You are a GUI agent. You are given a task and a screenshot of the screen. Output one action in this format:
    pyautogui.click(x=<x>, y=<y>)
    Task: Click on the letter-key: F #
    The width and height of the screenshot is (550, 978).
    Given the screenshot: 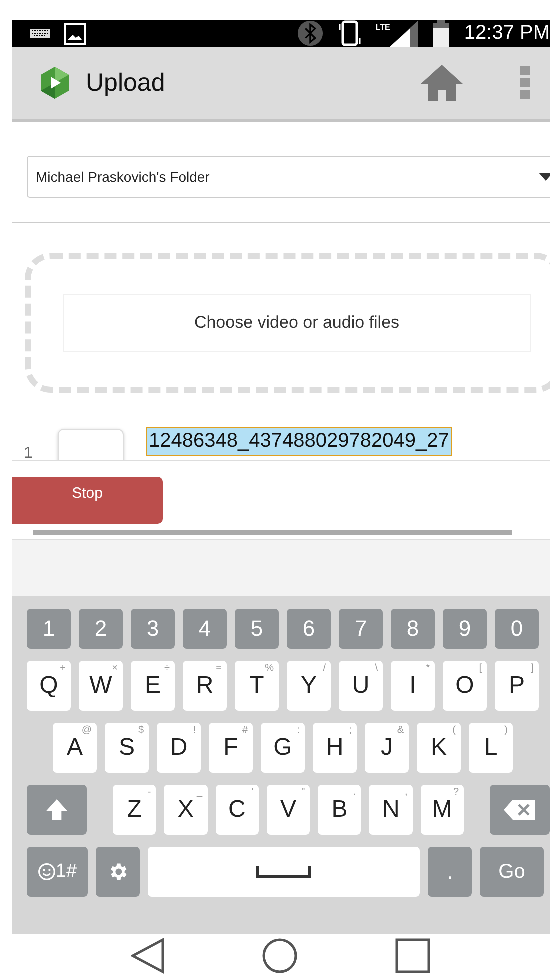 What is the action you would take?
    pyautogui.click(x=231, y=748)
    